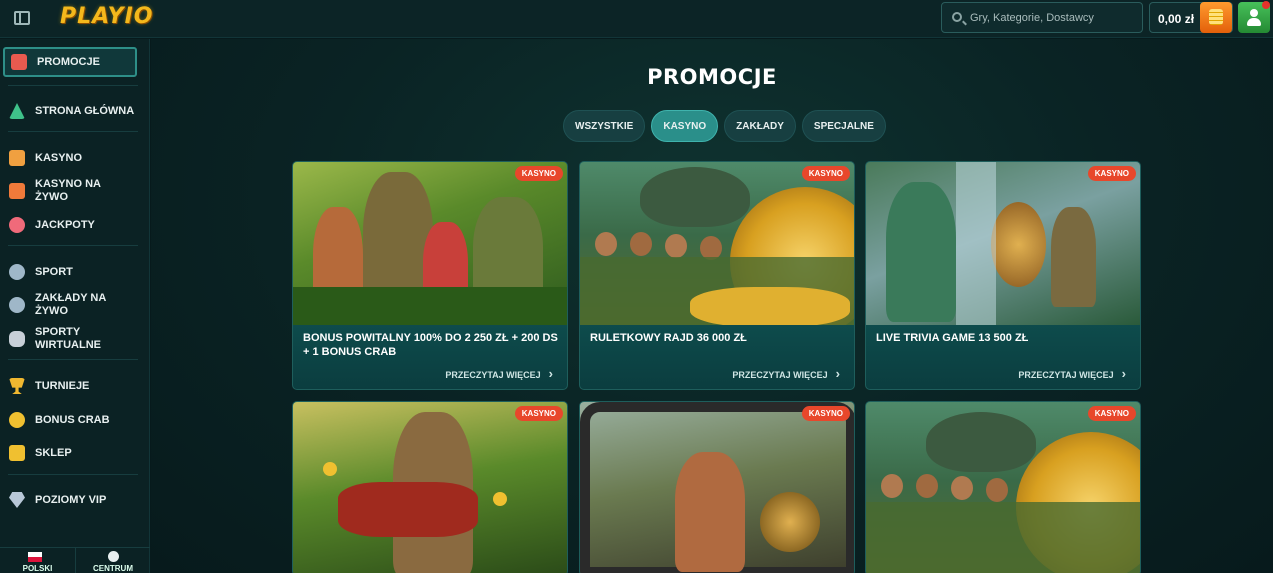 This screenshot has height=573, width=1273. I want to click on sidebar-item-virtual-sports: Sporty wirtualne, so click(53, 339).